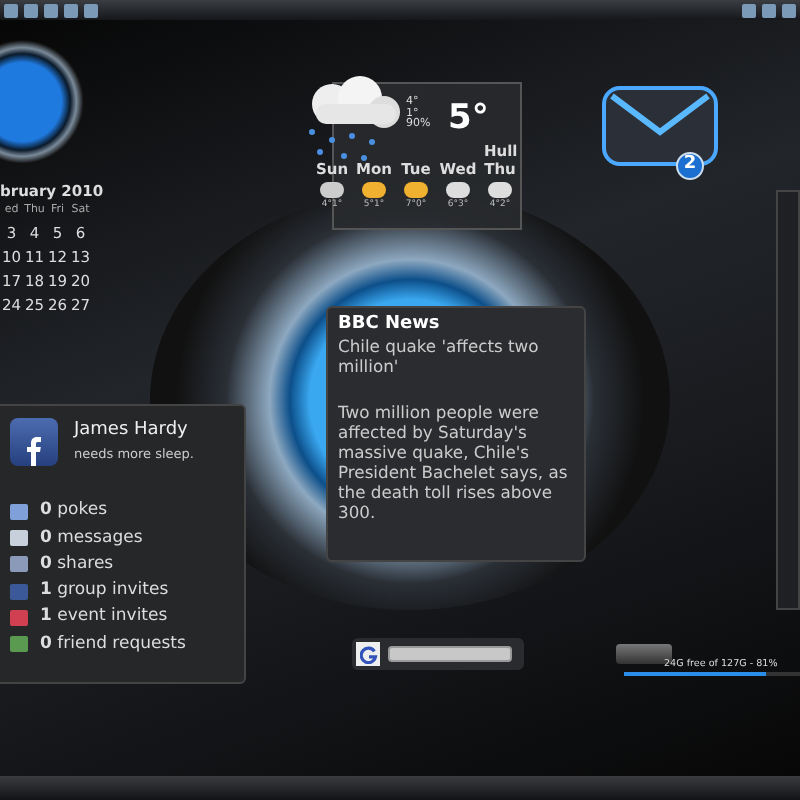 The image size is (800, 800). What do you see at coordinates (660, 126) in the screenshot?
I see `mail-icon` at bounding box center [660, 126].